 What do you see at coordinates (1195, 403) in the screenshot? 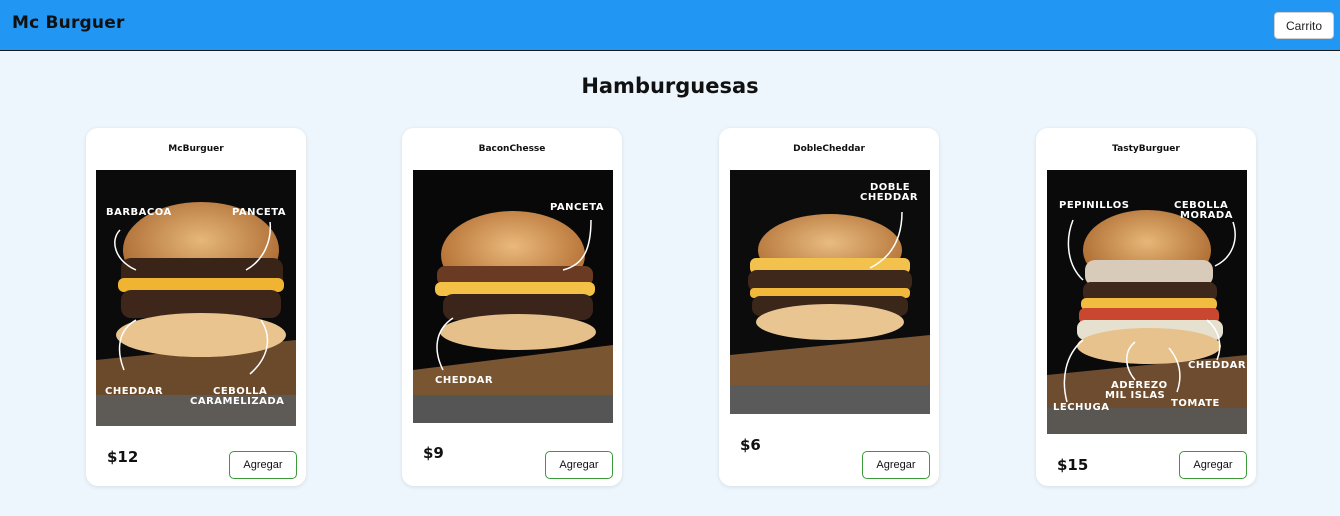
I see `image-label: TOMATE` at bounding box center [1195, 403].